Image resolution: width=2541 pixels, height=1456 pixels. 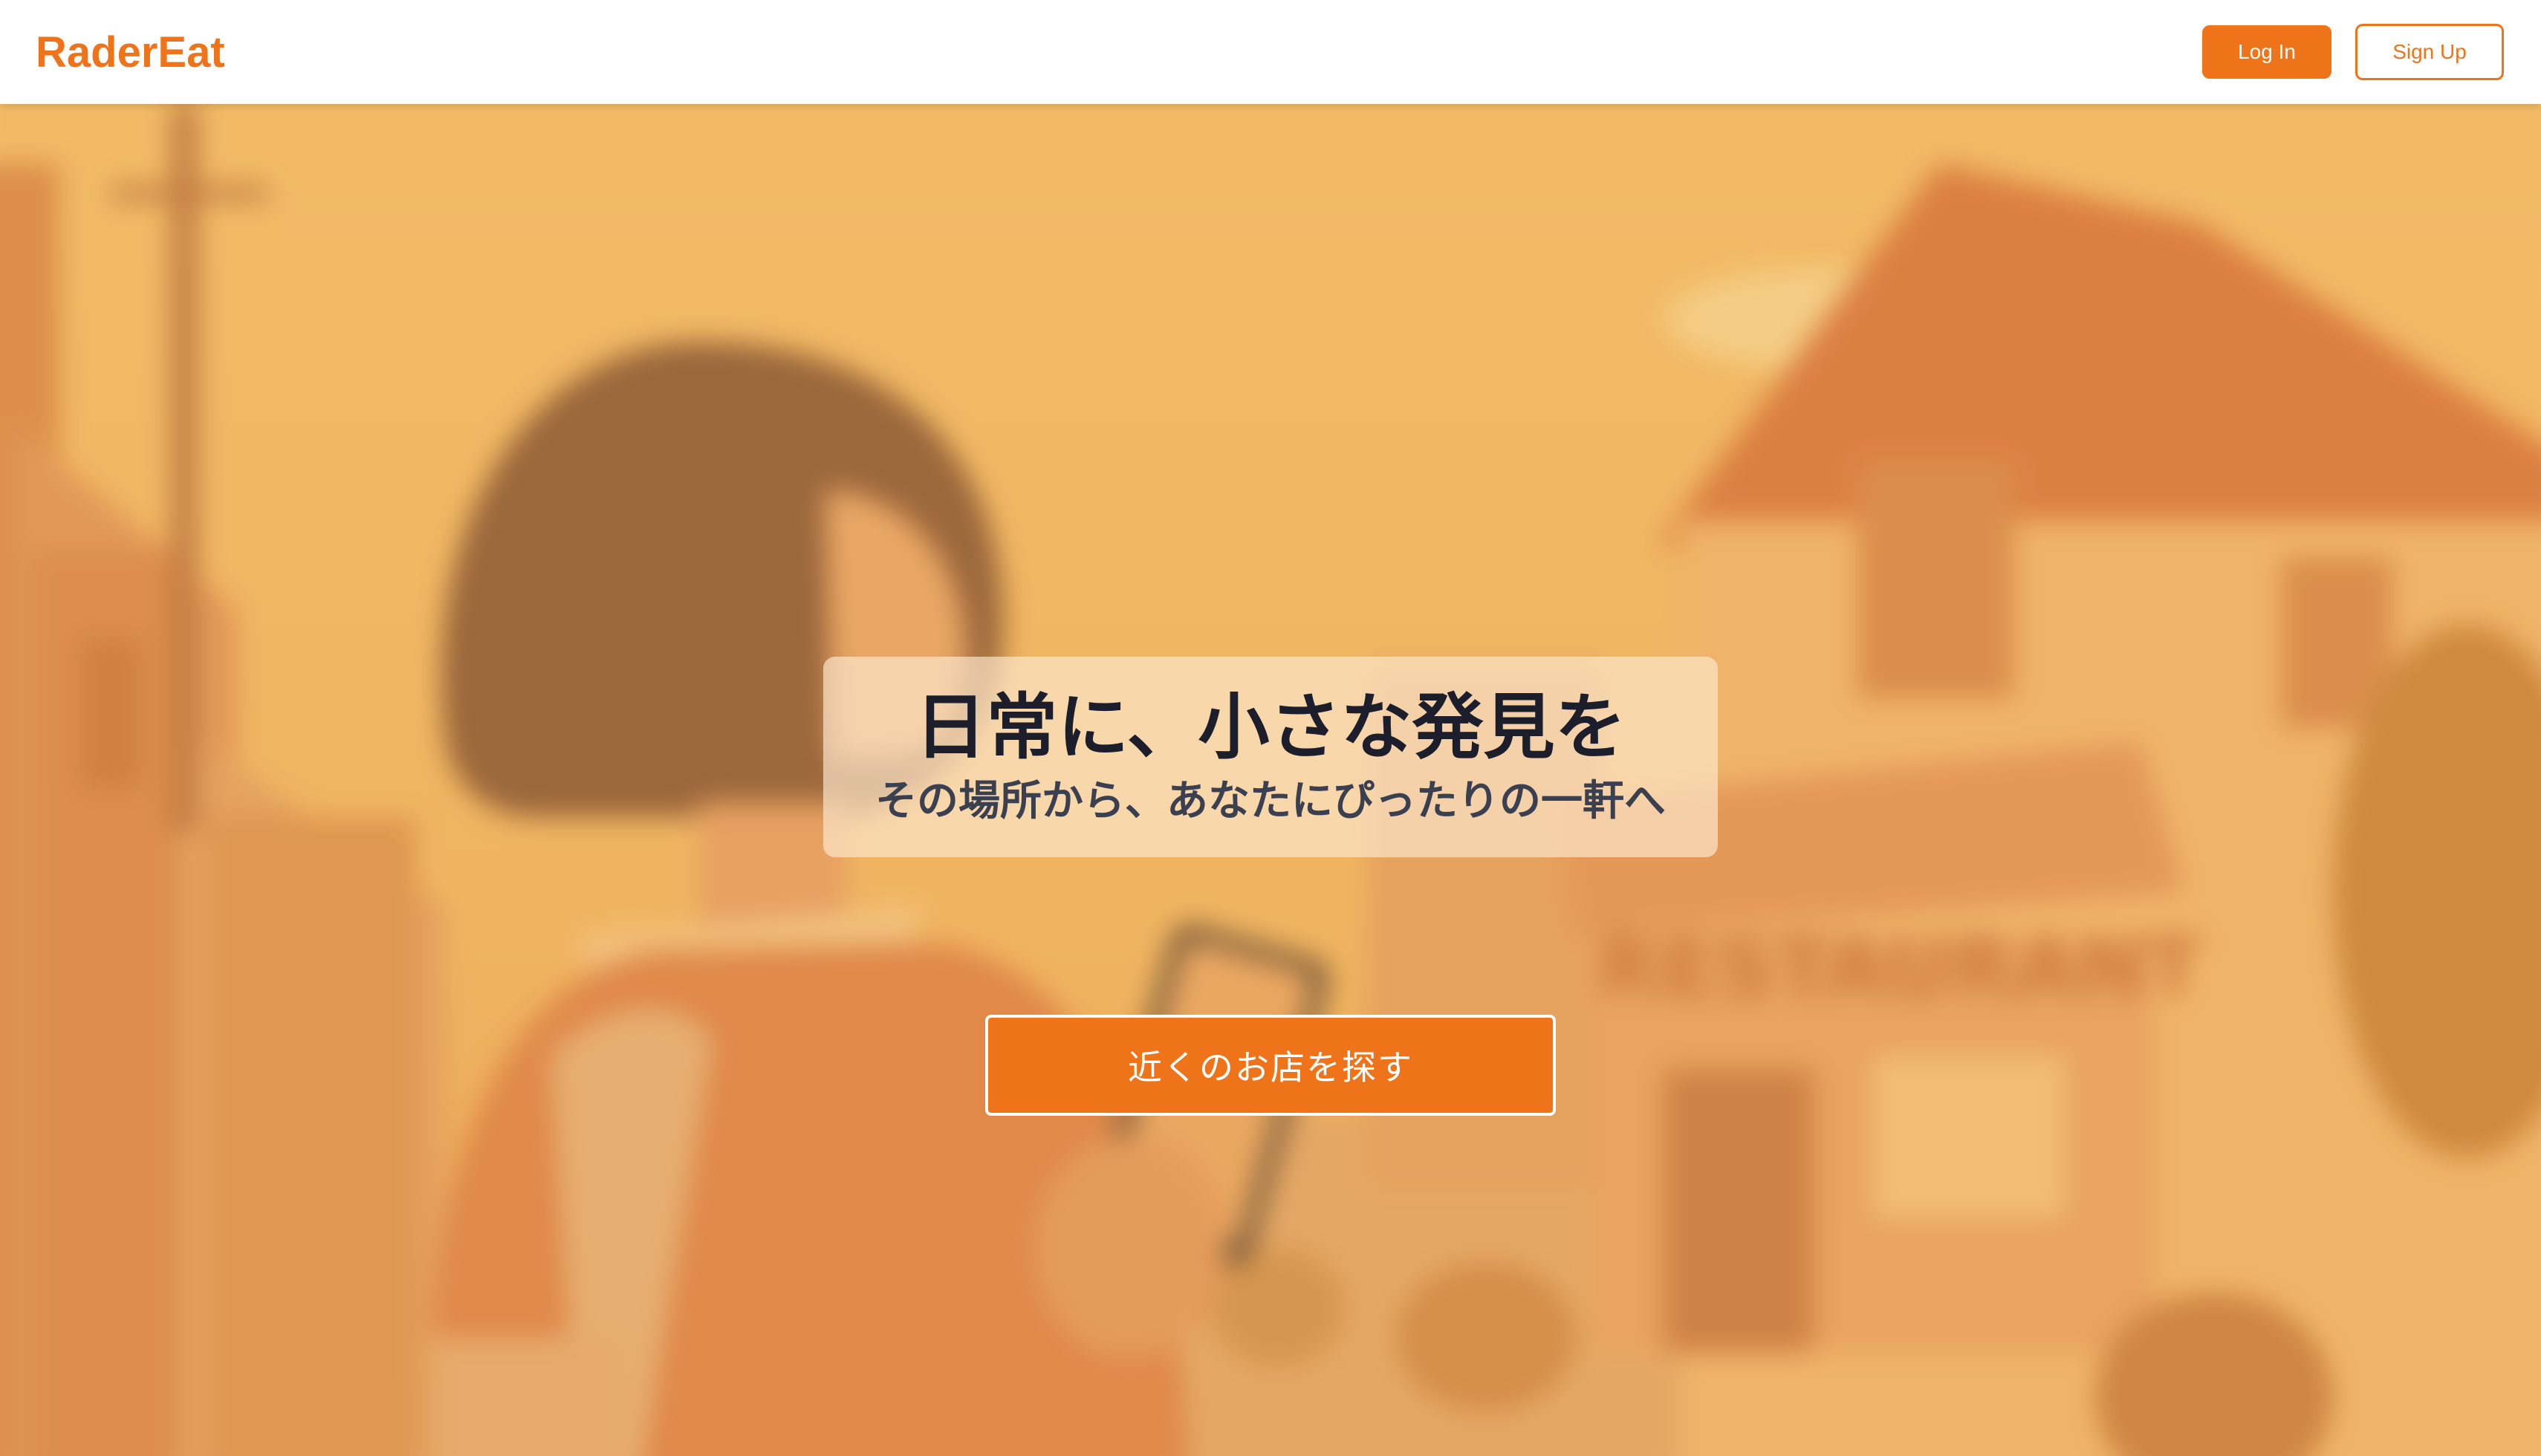 I want to click on headline-panel: 日常に、小さな発見を その場所から、あなたにぴったりの一軒へ, so click(x=1270, y=757).